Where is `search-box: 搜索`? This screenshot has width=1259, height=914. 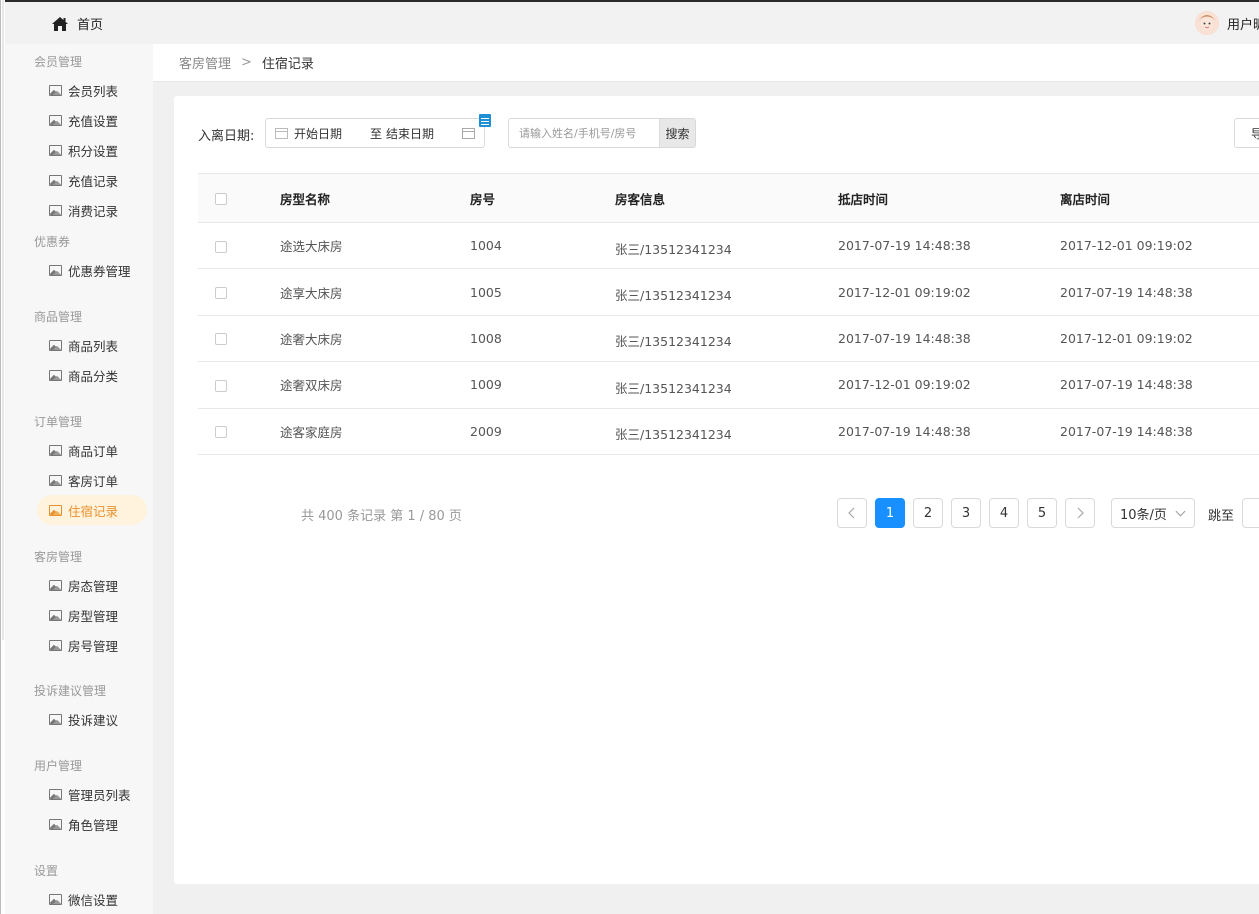
search-box: 搜索 is located at coordinates (602, 133).